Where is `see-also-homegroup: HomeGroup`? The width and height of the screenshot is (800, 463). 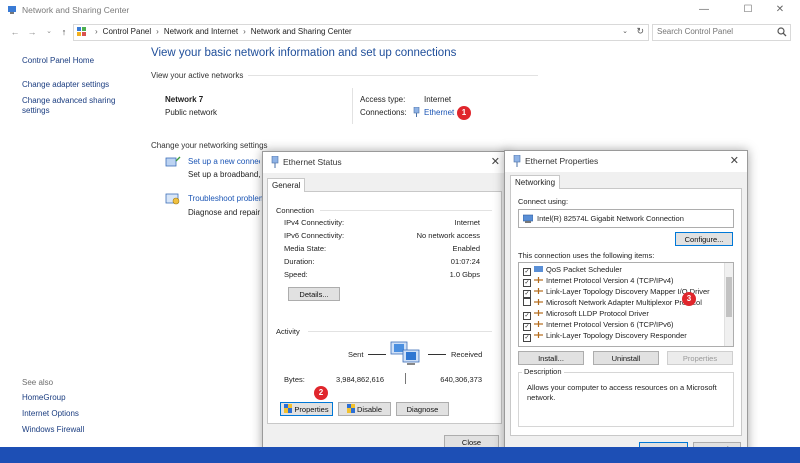 see-also-homegroup: HomeGroup is located at coordinates (44, 397).